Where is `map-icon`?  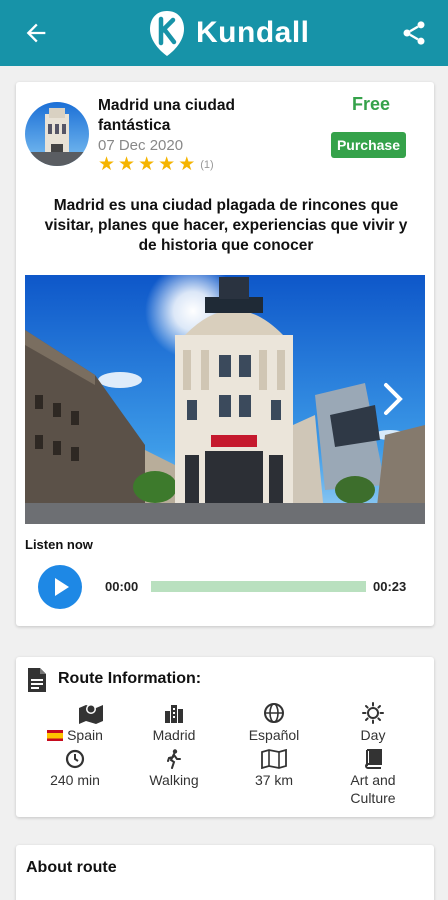
map-icon is located at coordinates (274, 759).